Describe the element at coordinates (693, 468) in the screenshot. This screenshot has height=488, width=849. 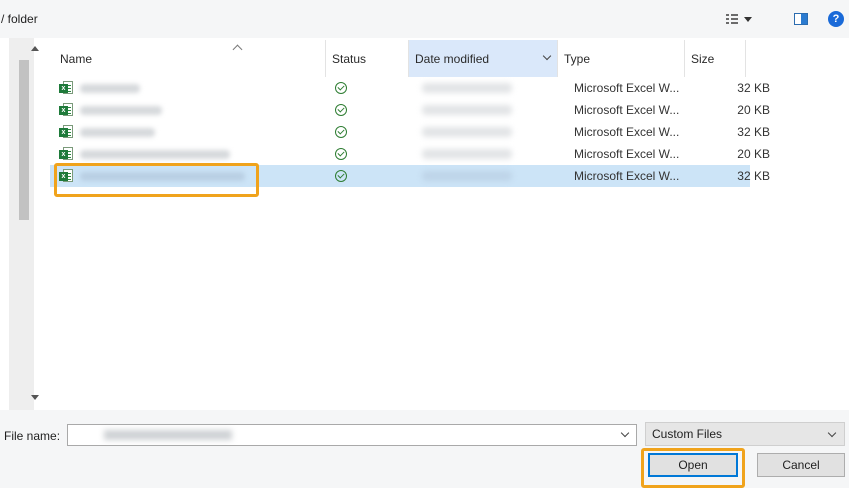
I see `highlight-open-button` at that location.